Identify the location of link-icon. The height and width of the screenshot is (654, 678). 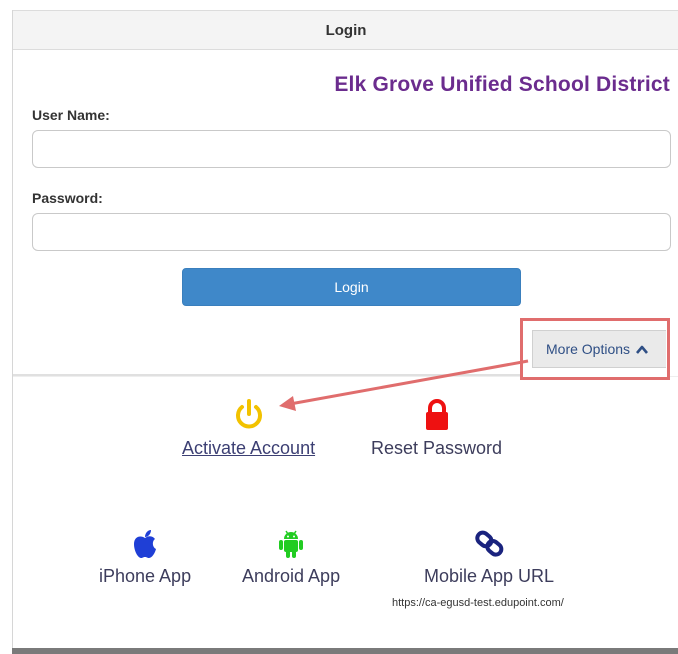
(489, 543).